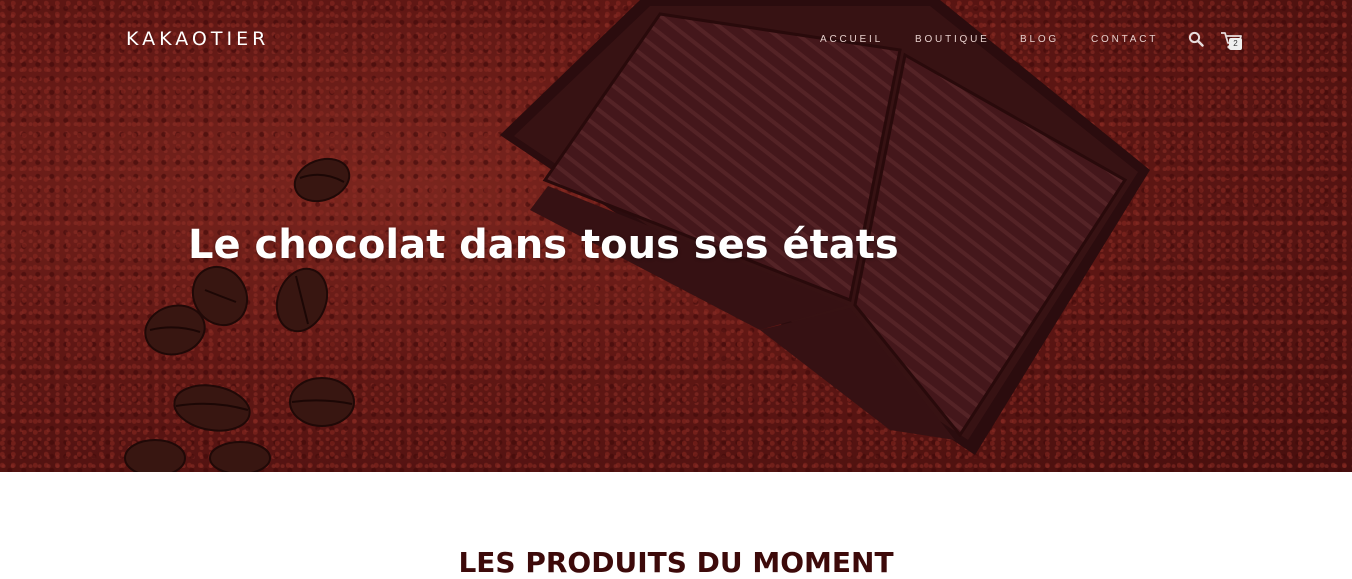  I want to click on search-icon, so click(1196, 39).